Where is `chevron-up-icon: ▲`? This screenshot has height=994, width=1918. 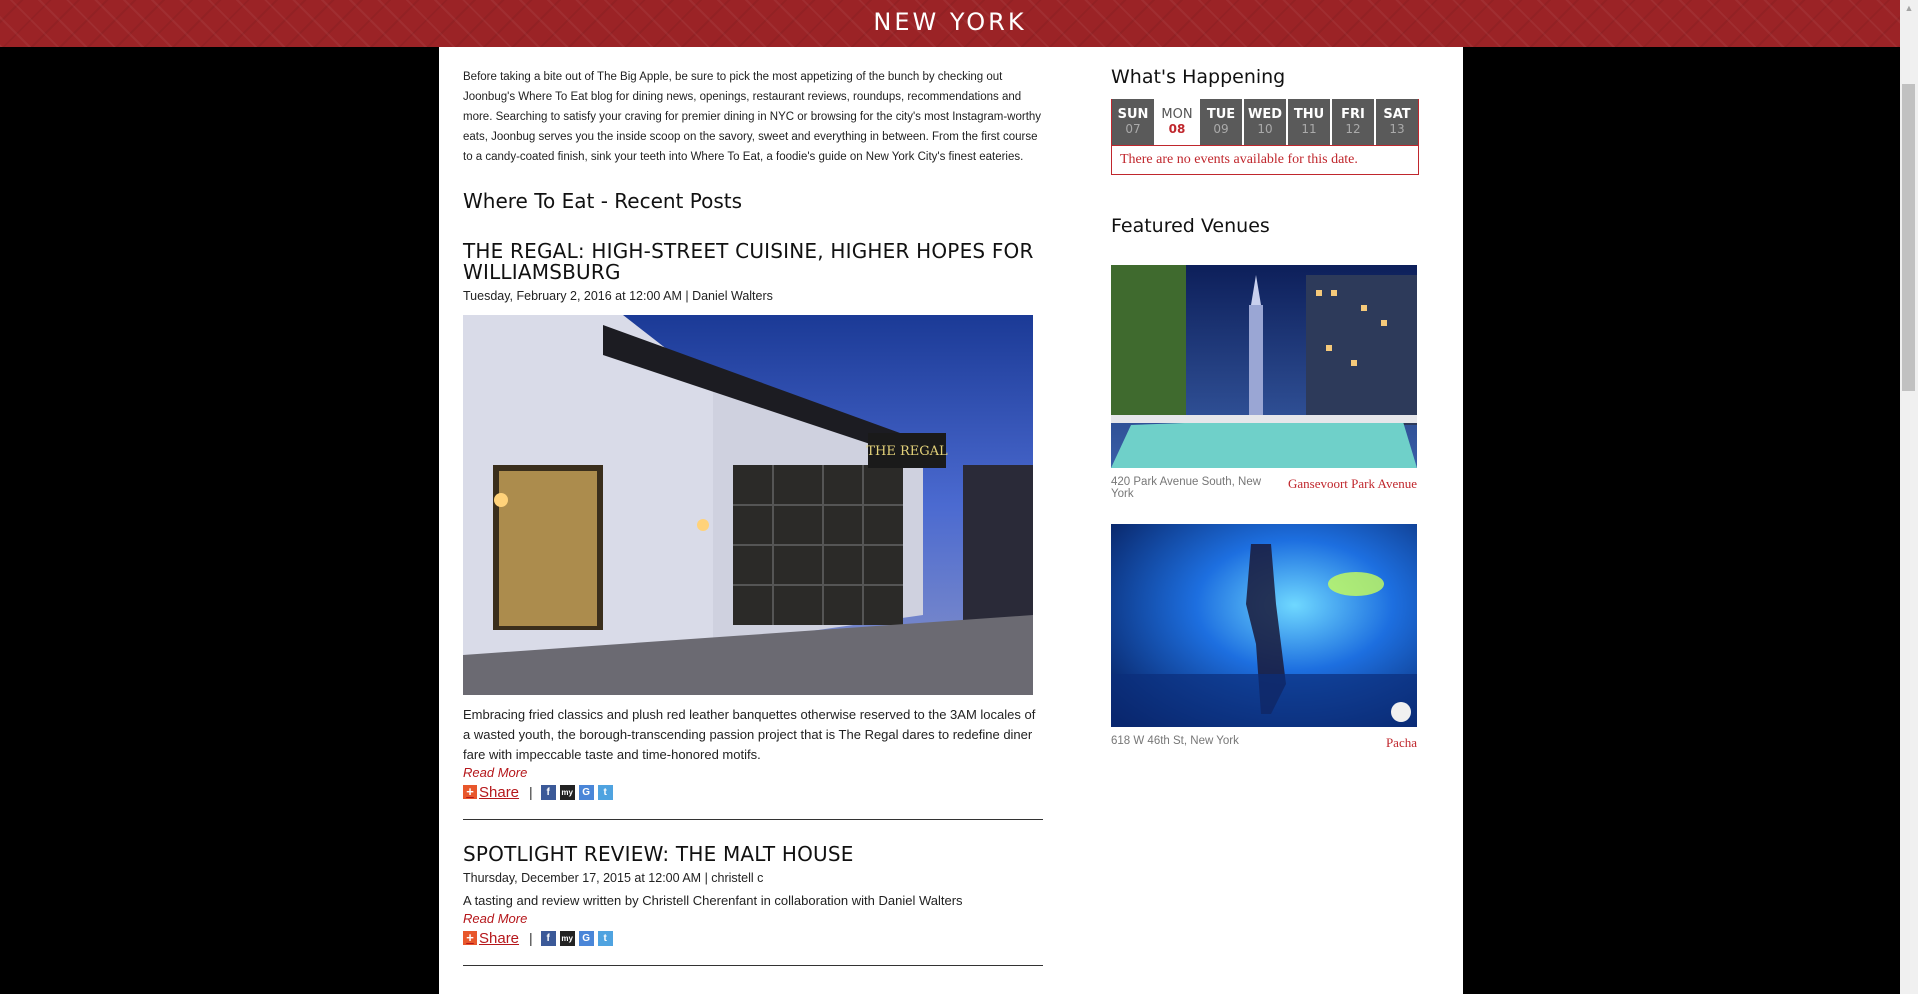
chevron-up-icon: ▲ is located at coordinates (1909, 8).